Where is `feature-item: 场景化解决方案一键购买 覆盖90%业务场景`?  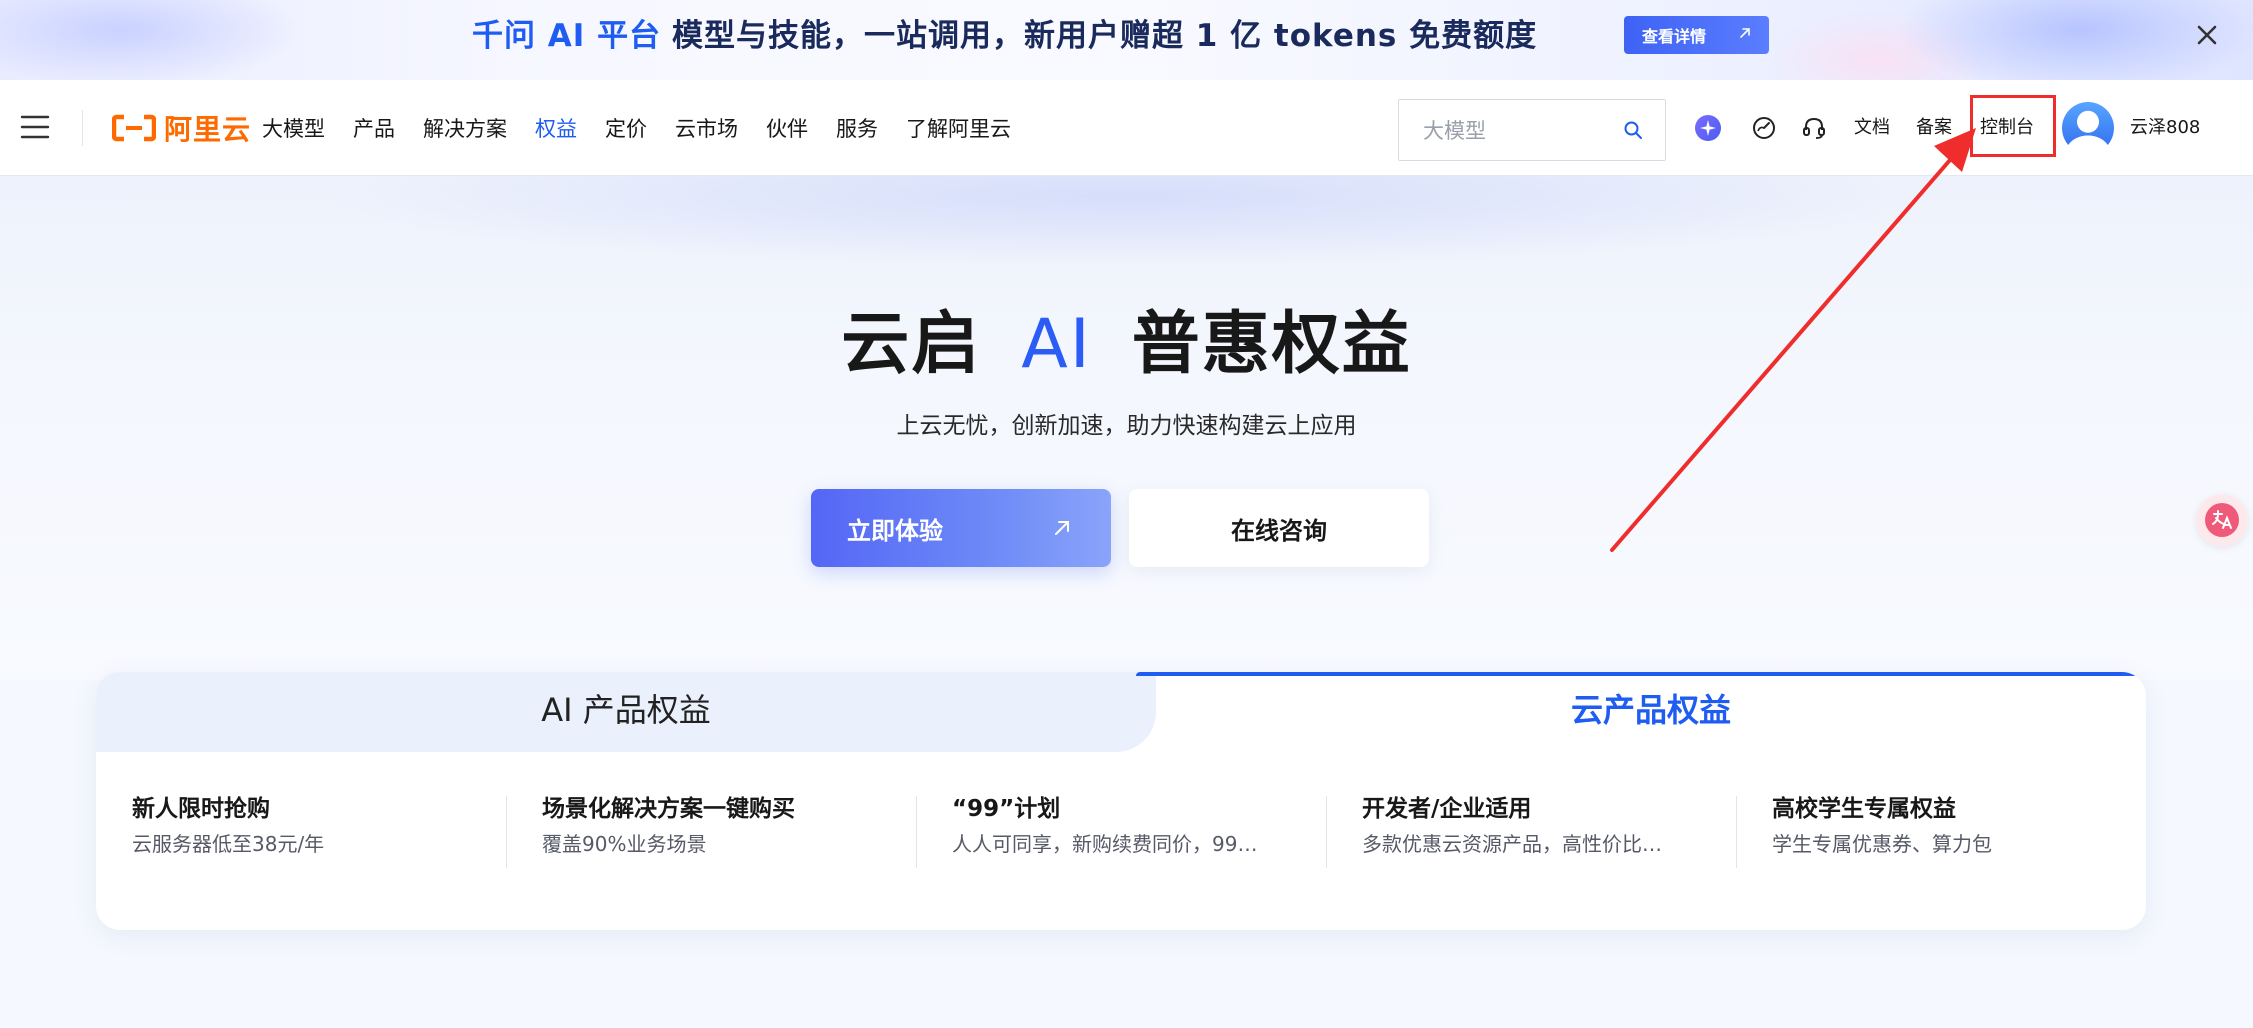
feature-item: 场景化解决方案一键购买 覆盖90%业务场景 is located at coordinates (722, 826).